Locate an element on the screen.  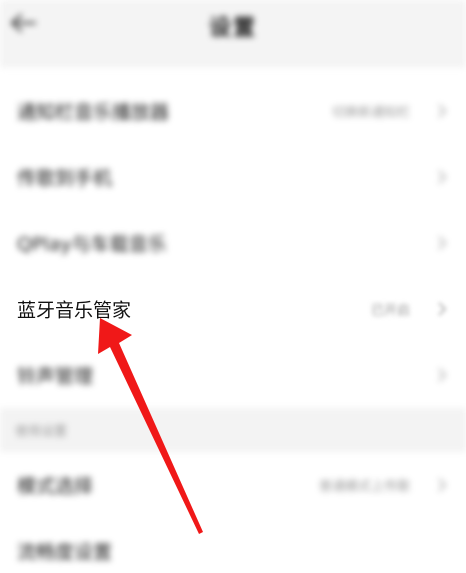
settings-row-smoothness: 流畅度设置 is located at coordinates (233, 545).